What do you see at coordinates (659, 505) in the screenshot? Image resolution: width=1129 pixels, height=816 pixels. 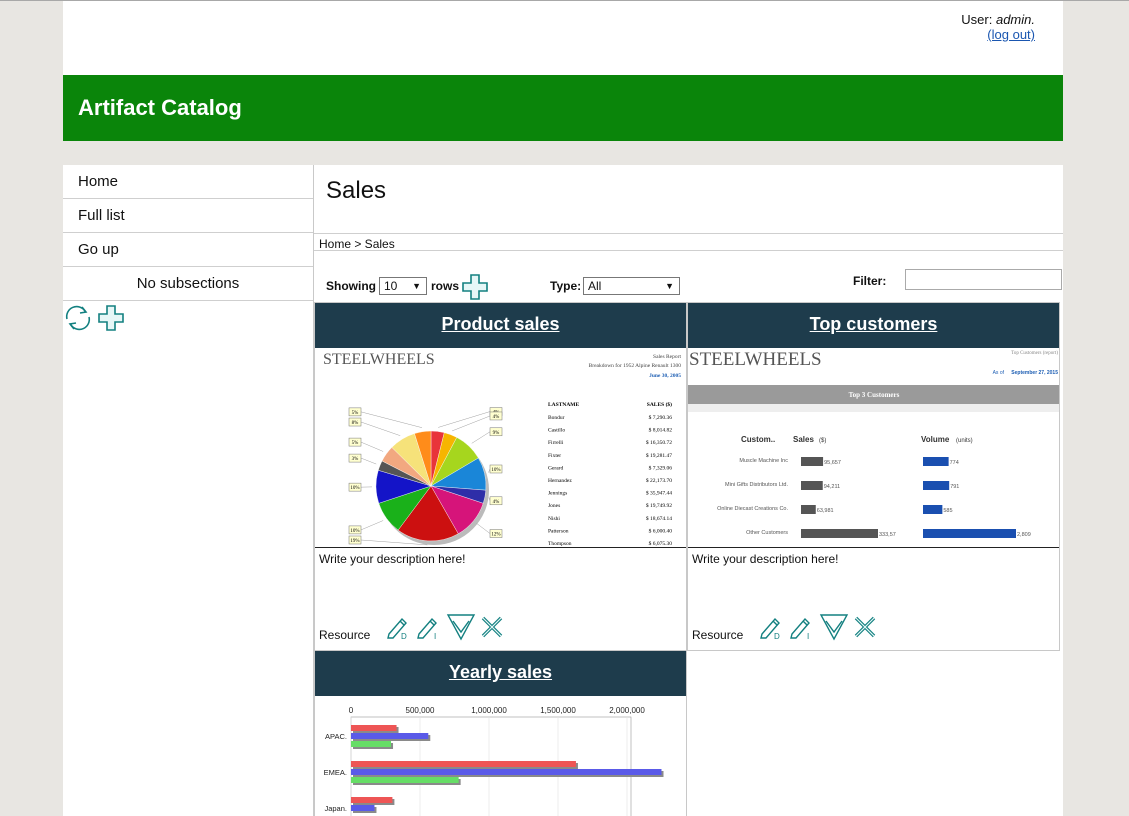 I see `sales-row-value: $ 19,749.92` at bounding box center [659, 505].